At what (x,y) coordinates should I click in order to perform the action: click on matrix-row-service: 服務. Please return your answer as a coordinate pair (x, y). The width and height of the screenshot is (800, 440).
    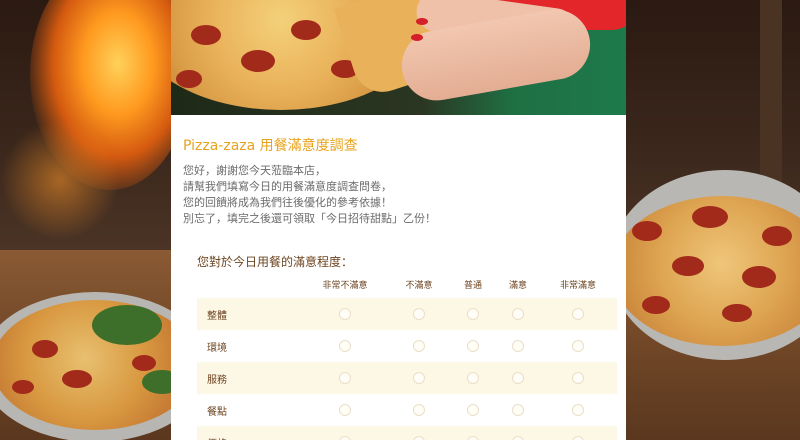
    Looking at the image, I should click on (407, 378).